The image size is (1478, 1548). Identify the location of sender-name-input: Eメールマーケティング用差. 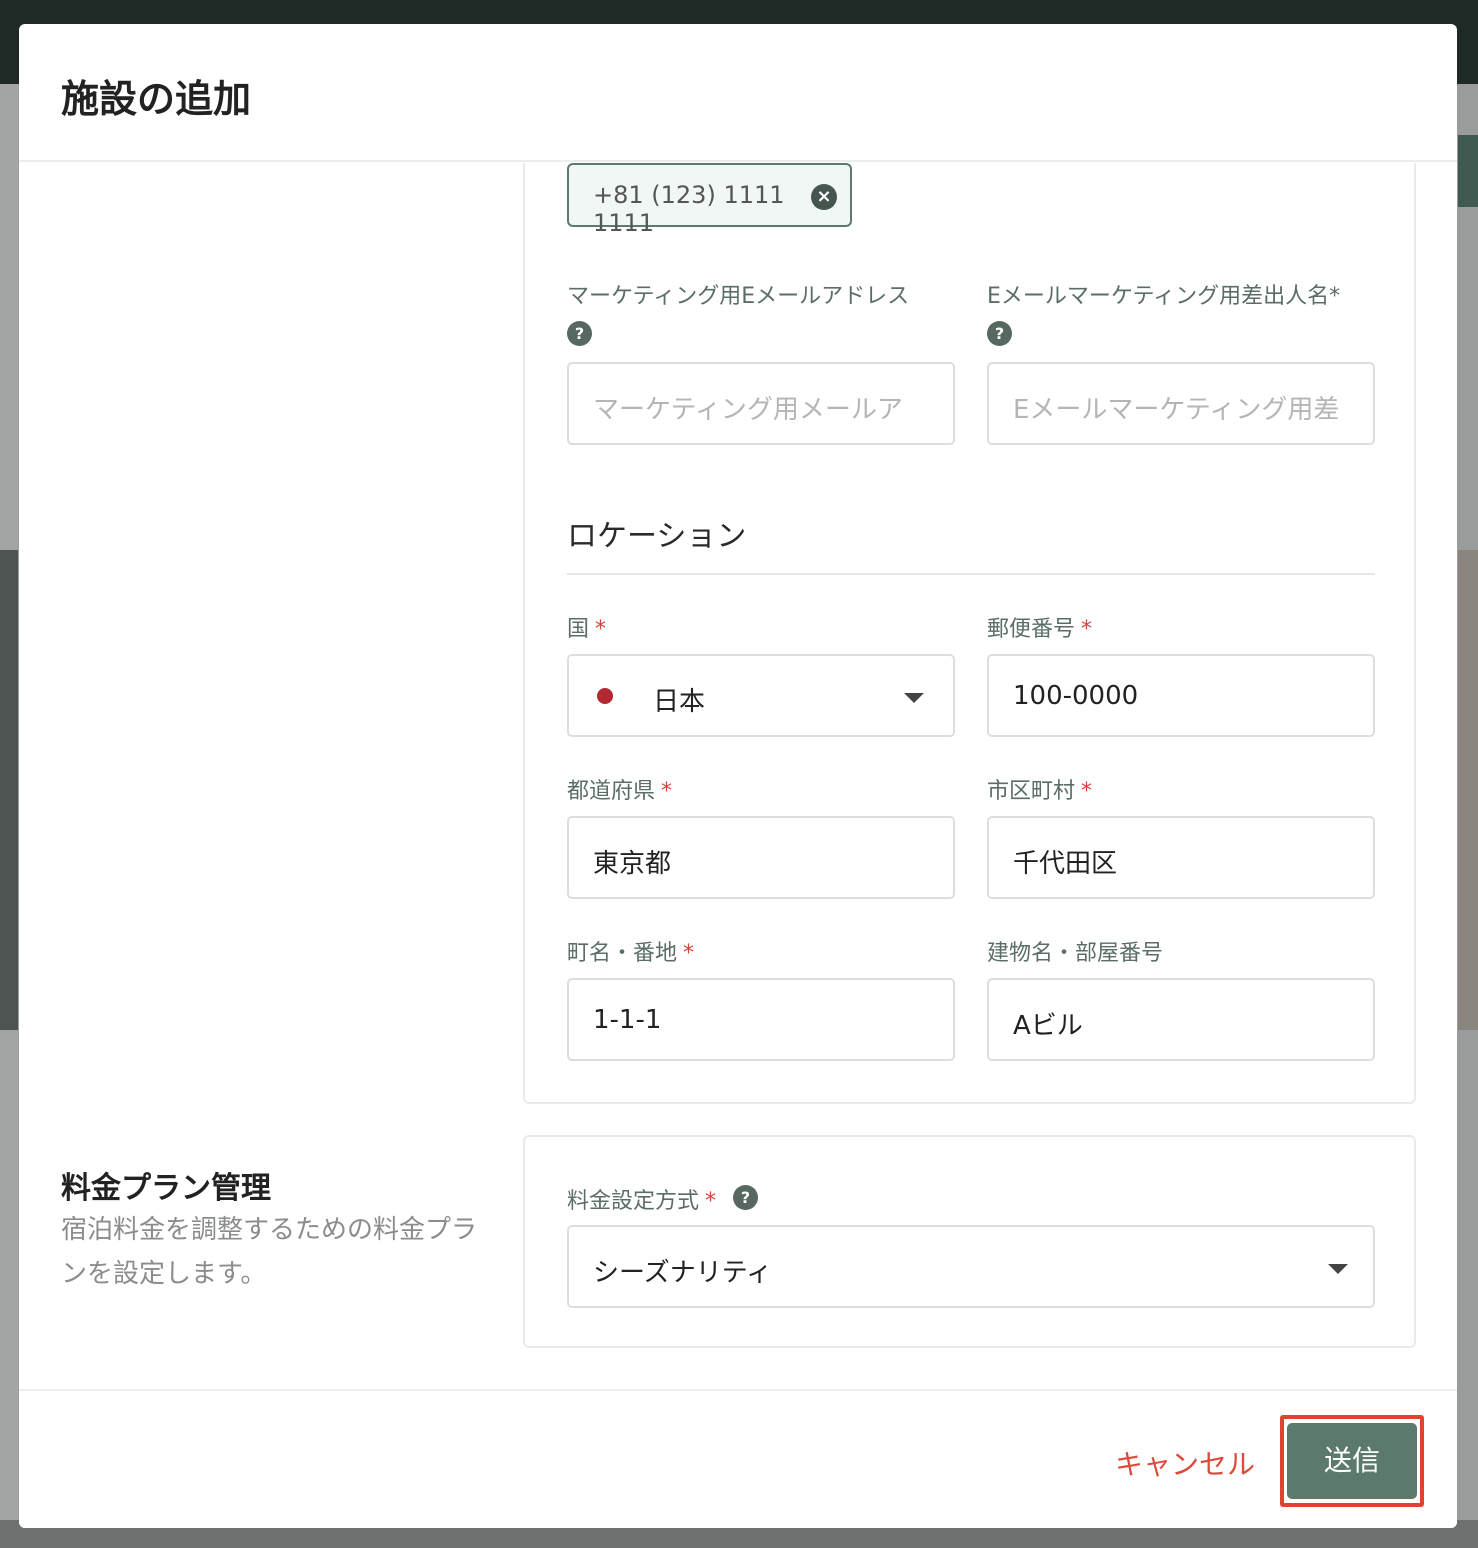
(1181, 403).